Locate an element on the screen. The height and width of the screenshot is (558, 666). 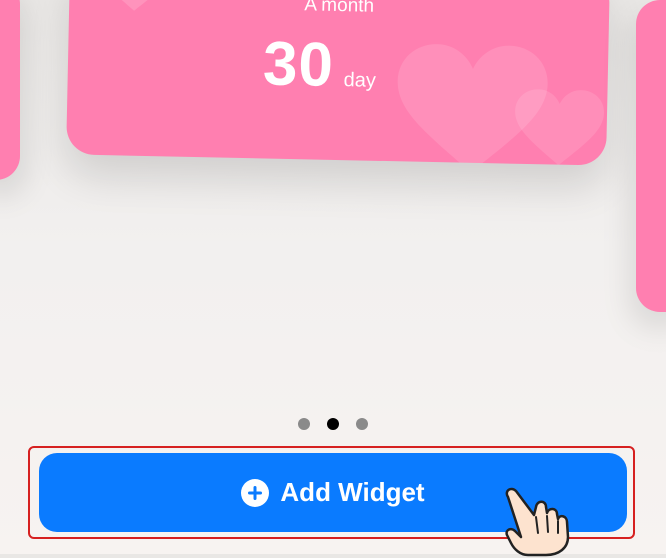
widget-card-previous is located at coordinates (10, 90).